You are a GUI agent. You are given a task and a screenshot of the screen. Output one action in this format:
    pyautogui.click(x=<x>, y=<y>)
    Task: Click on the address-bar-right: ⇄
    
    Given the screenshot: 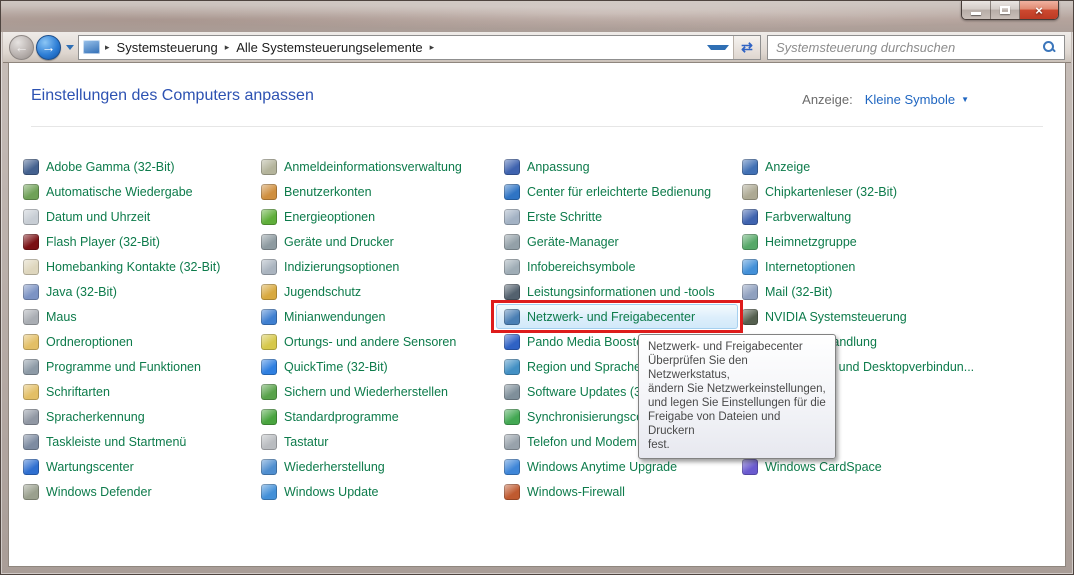 What is the action you would take?
    pyautogui.click(x=731, y=47)
    